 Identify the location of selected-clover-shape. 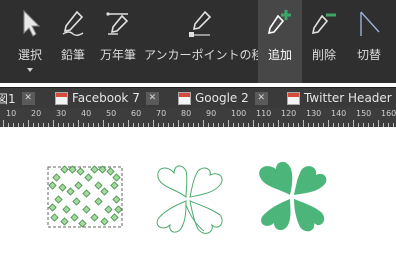
(85, 196).